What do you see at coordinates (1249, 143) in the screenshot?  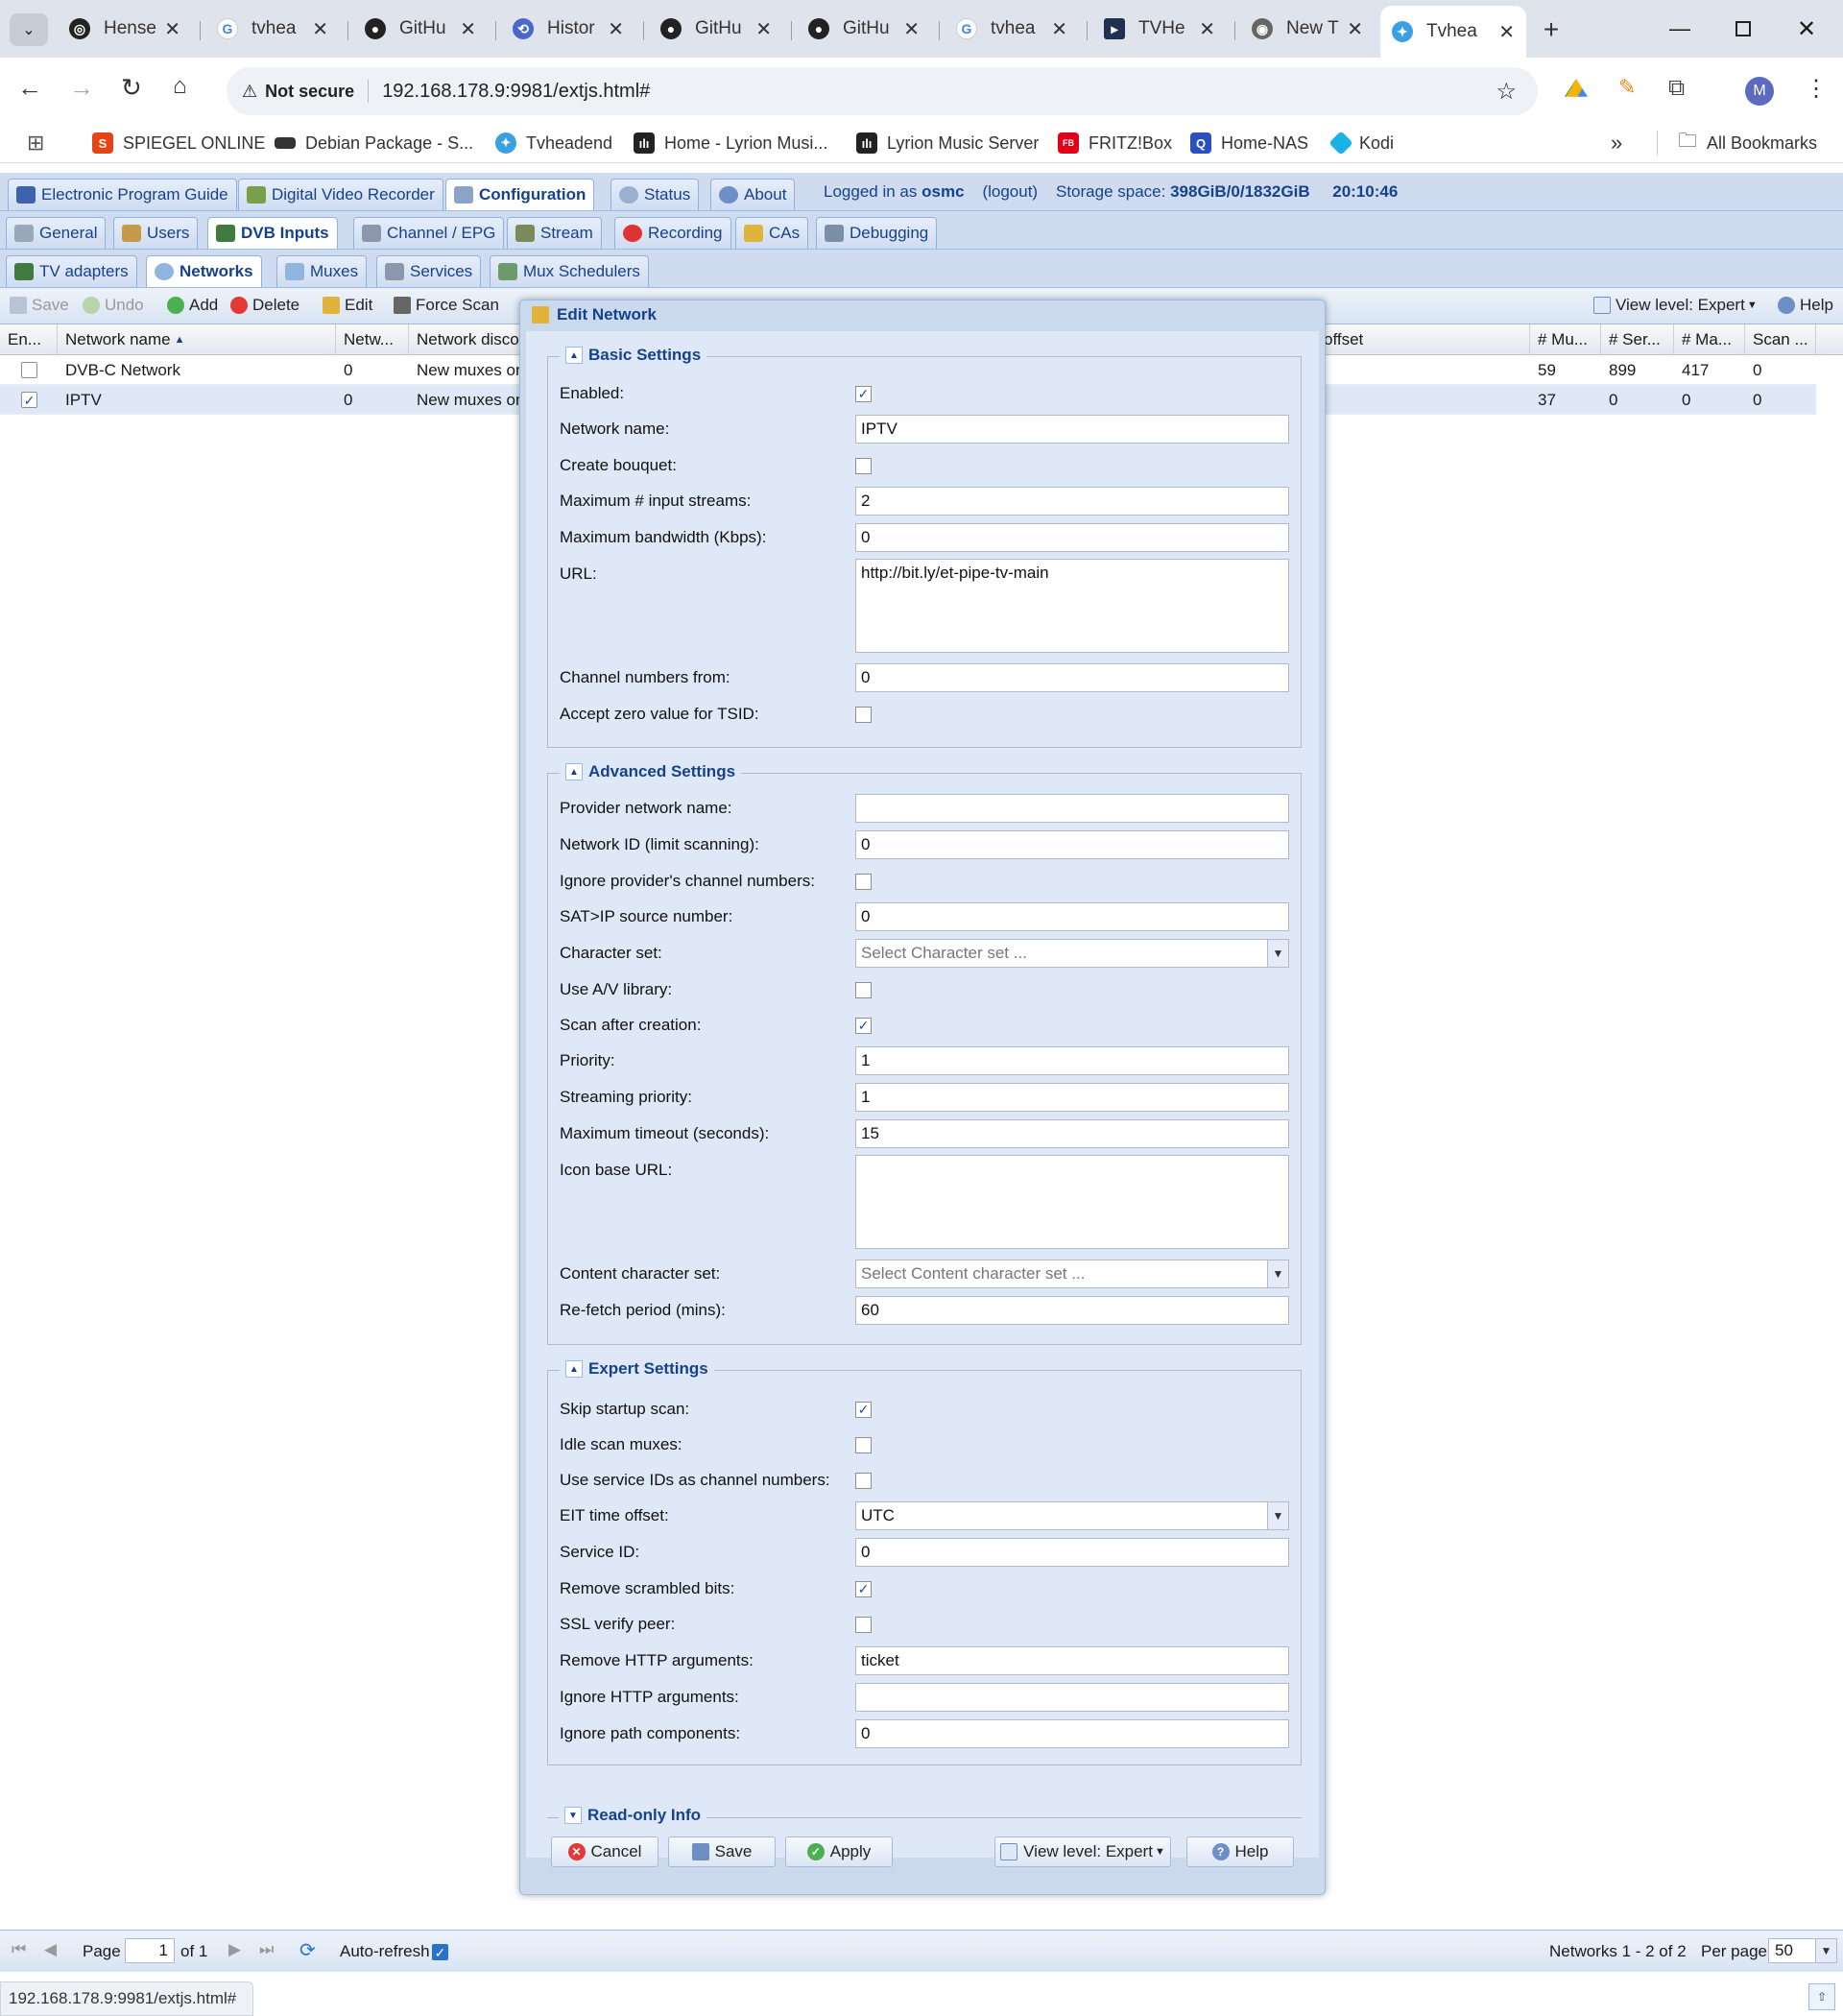 I see `bookmark-home-nas: Q Home-NAS` at bounding box center [1249, 143].